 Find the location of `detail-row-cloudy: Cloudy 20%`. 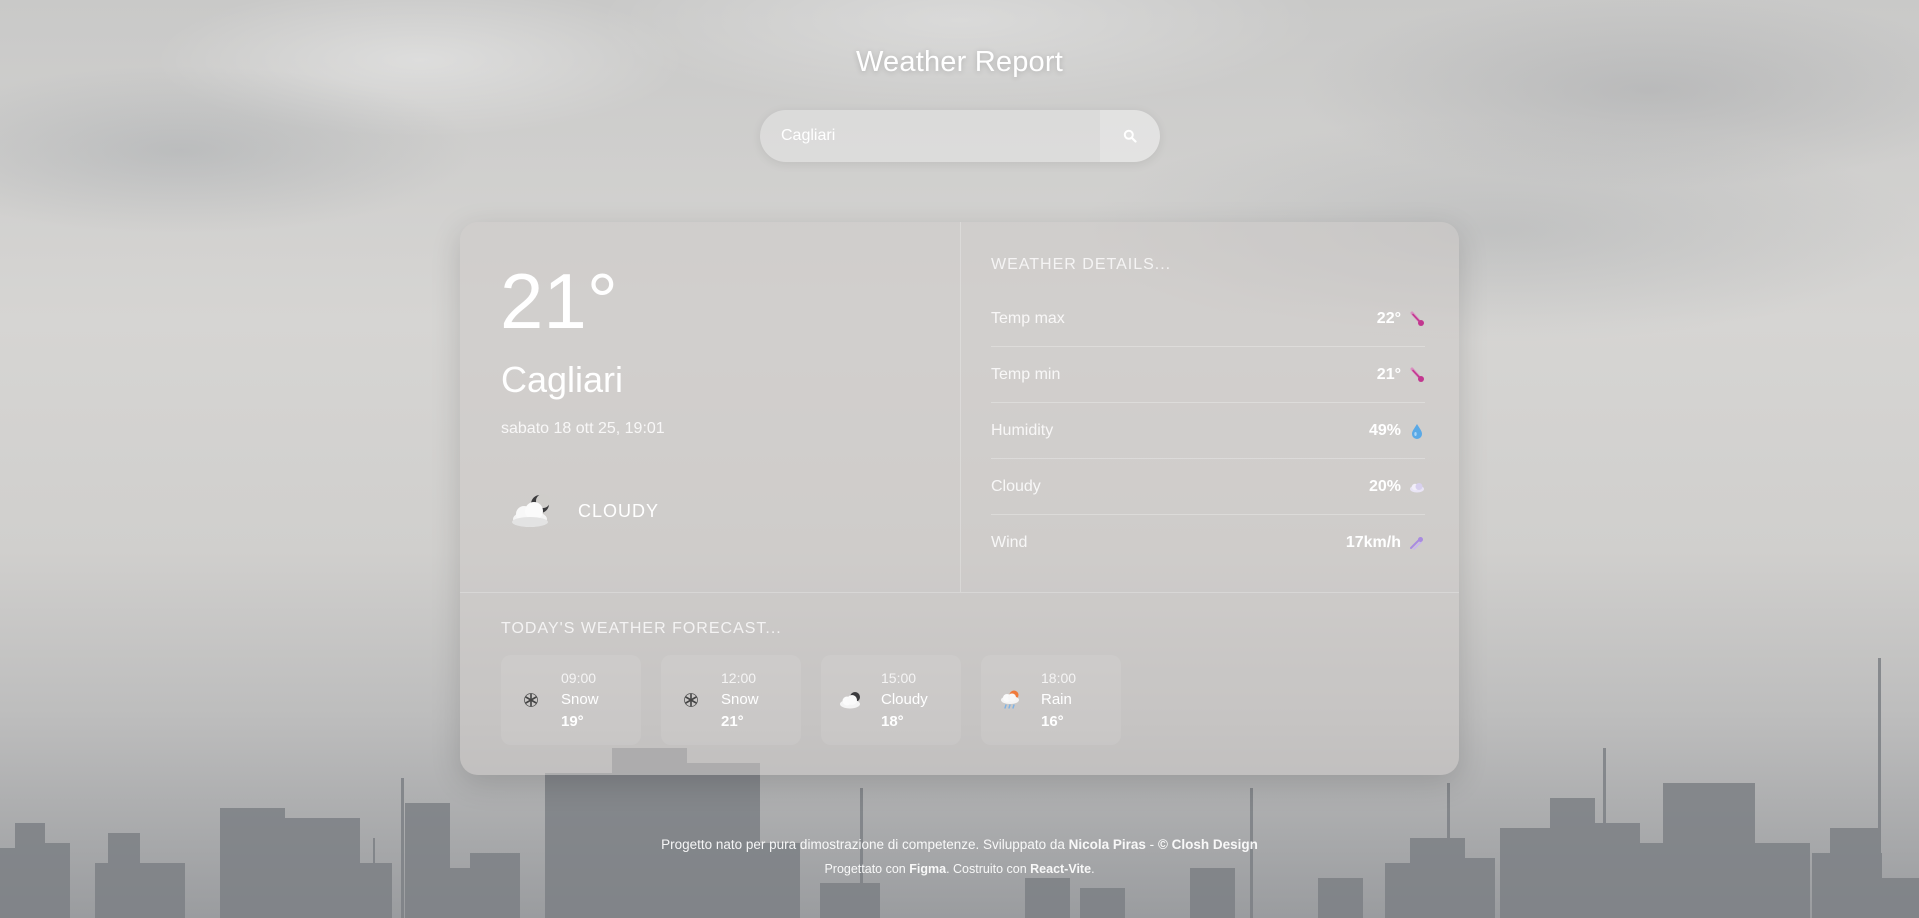

detail-row-cloudy: Cloudy 20% is located at coordinates (1208, 487).